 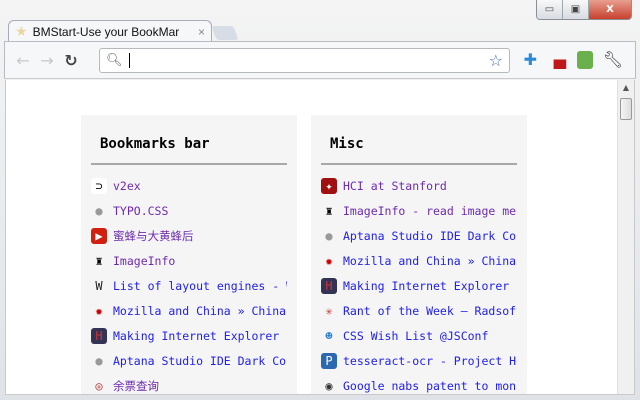 I want to click on column-title: Bookmarks bar, so click(x=155, y=144).